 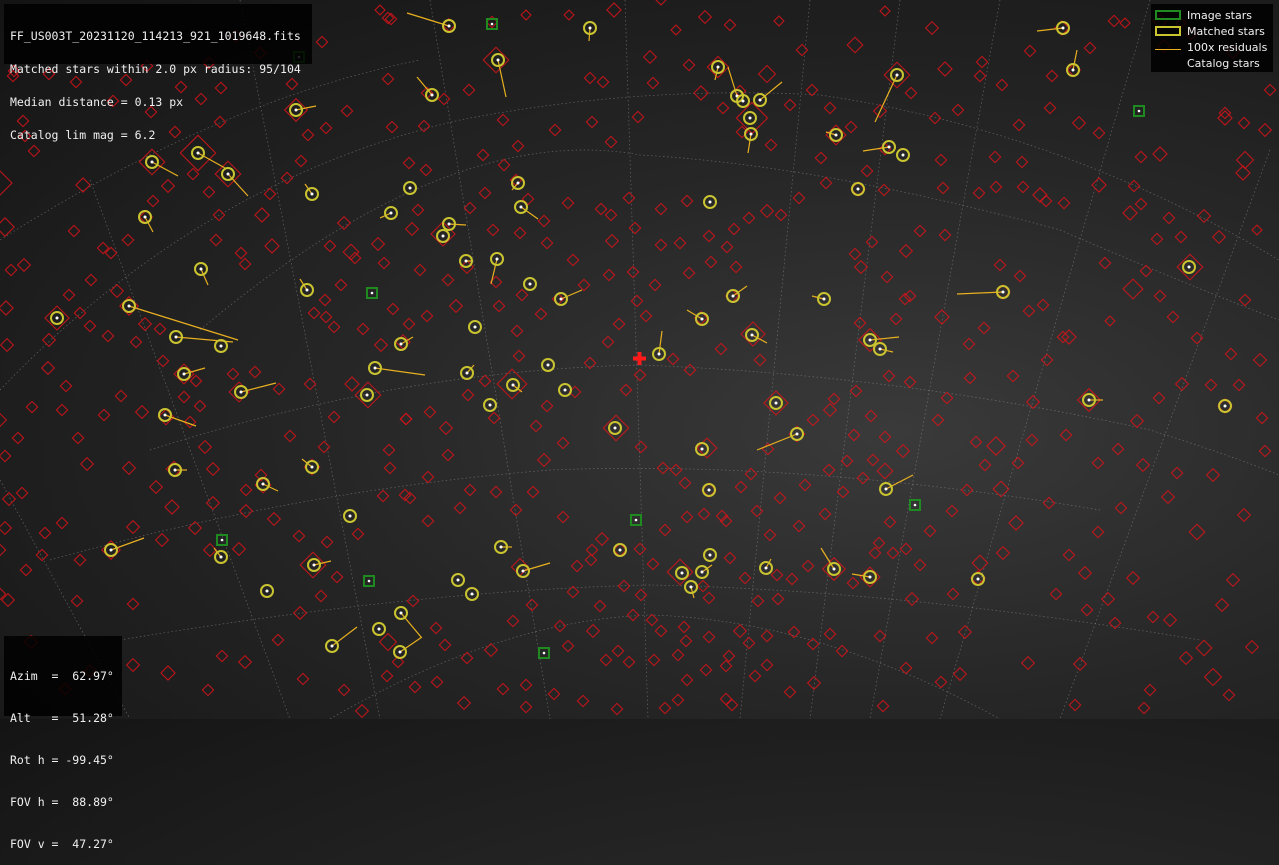 I want to click on residual-vector, so click(x=660, y=342).